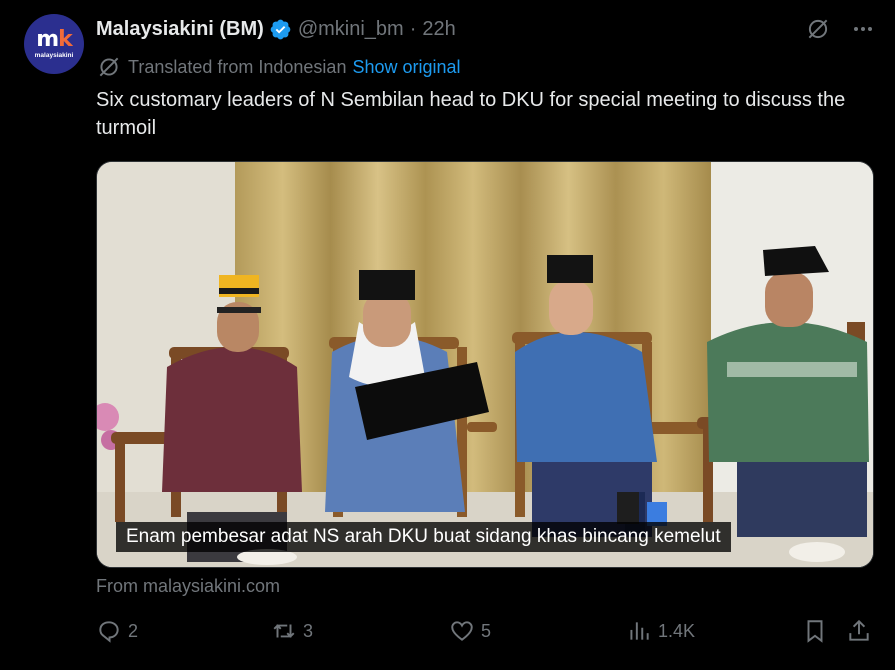 The width and height of the screenshot is (895, 670). Describe the element at coordinates (818, 29) in the screenshot. I see `grok-icon` at that location.